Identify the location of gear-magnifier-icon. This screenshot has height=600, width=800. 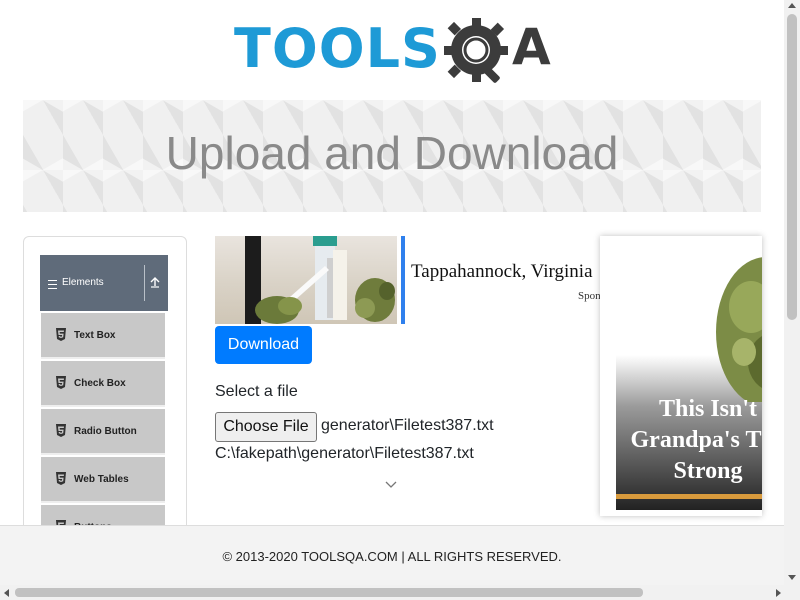
(476, 50).